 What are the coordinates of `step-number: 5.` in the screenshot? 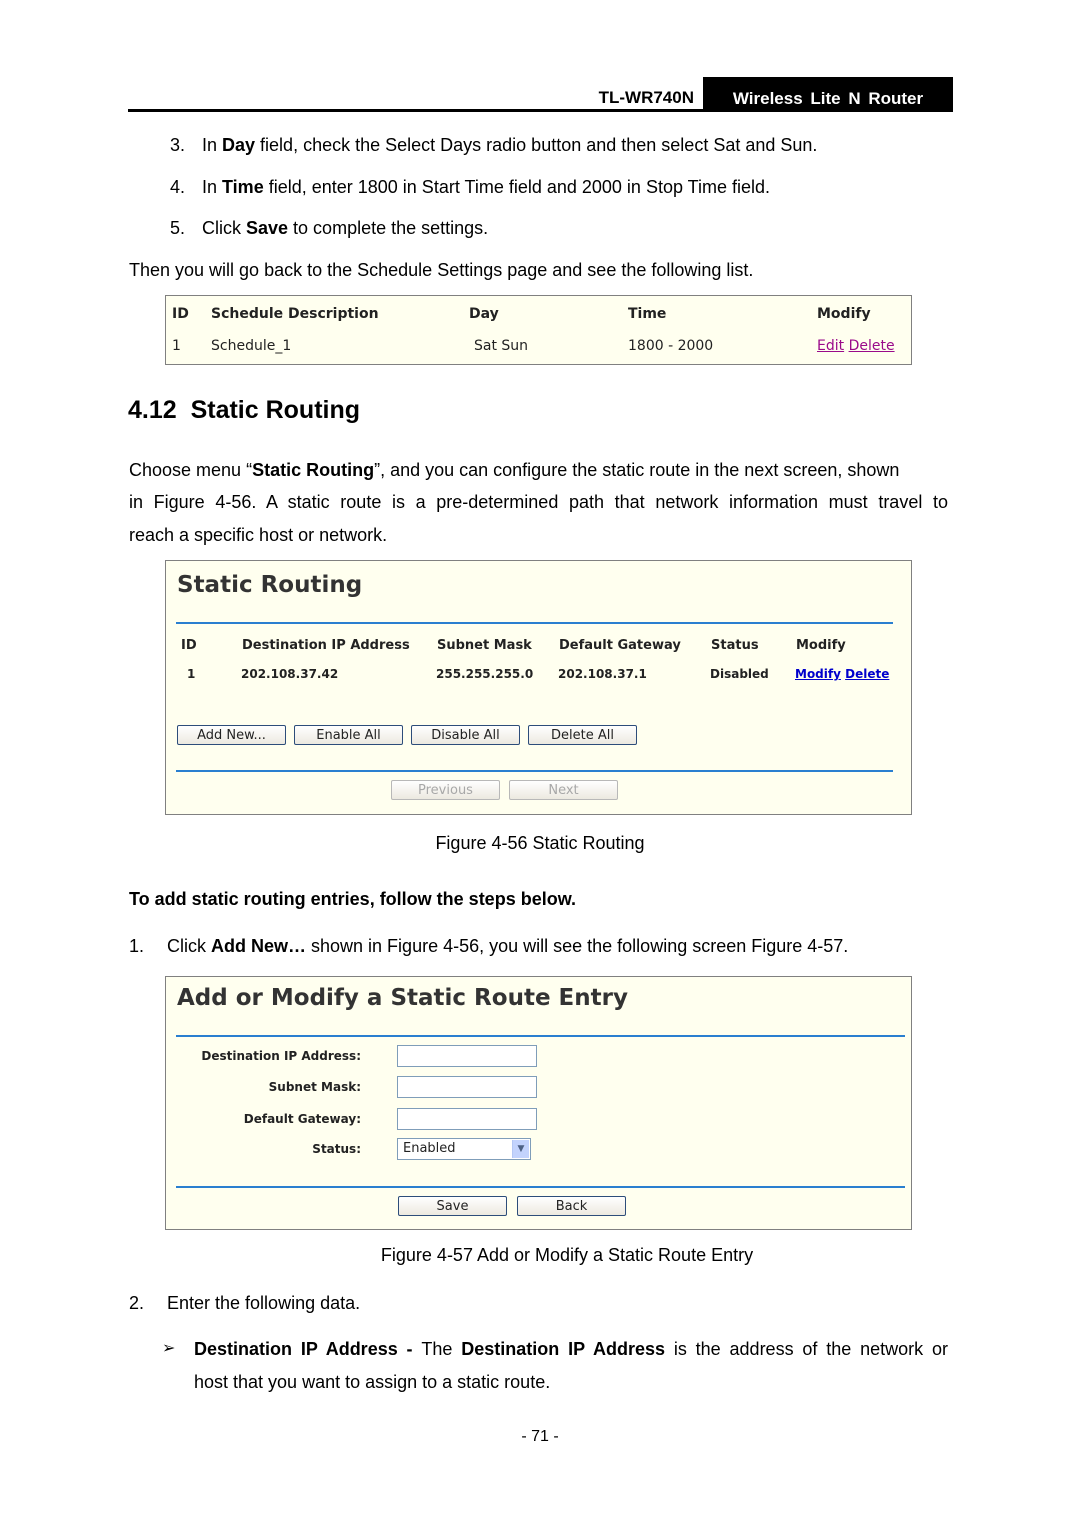 It's located at (178, 228).